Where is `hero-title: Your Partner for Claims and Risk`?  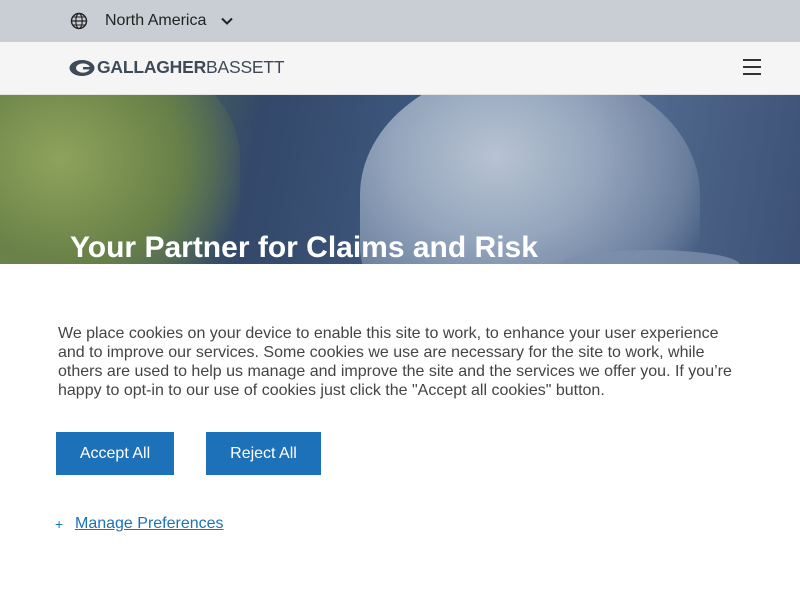 hero-title: Your Partner for Claims and Risk is located at coordinates (304, 247).